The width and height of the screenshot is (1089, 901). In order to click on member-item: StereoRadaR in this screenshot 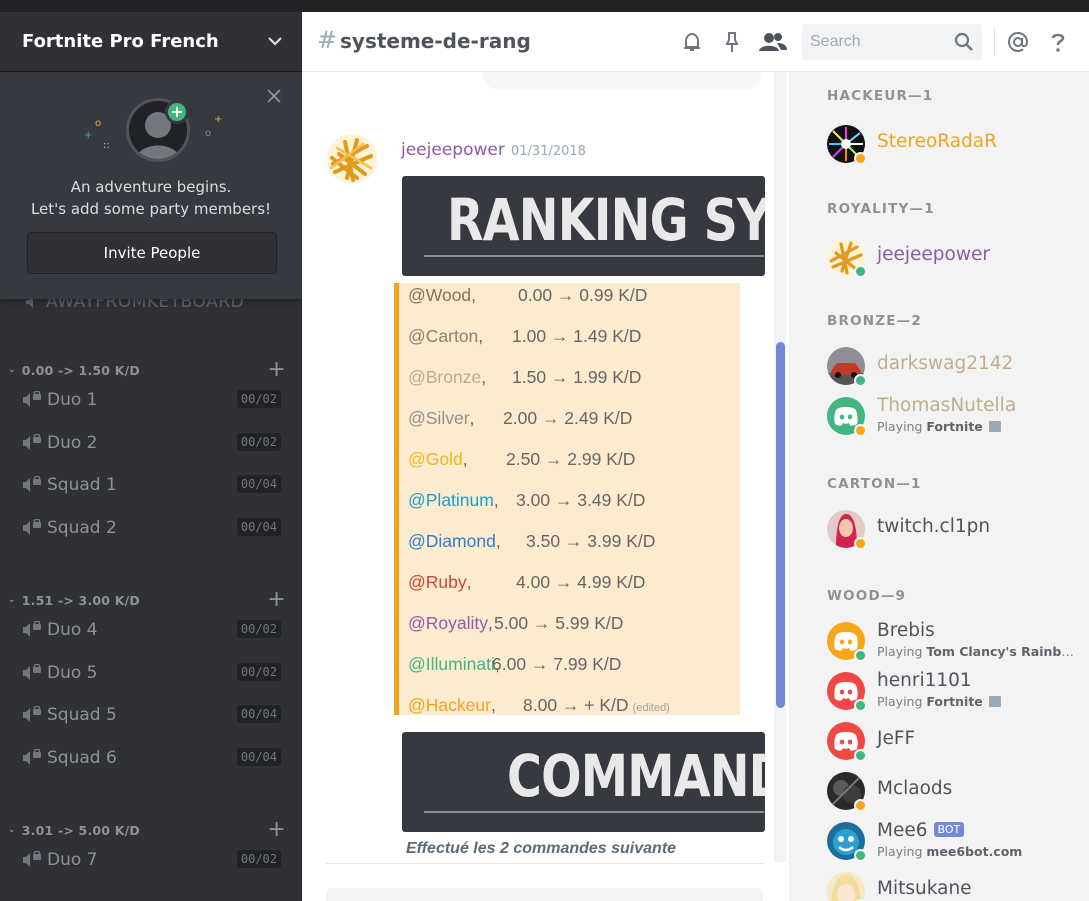, I will do `click(958, 145)`.